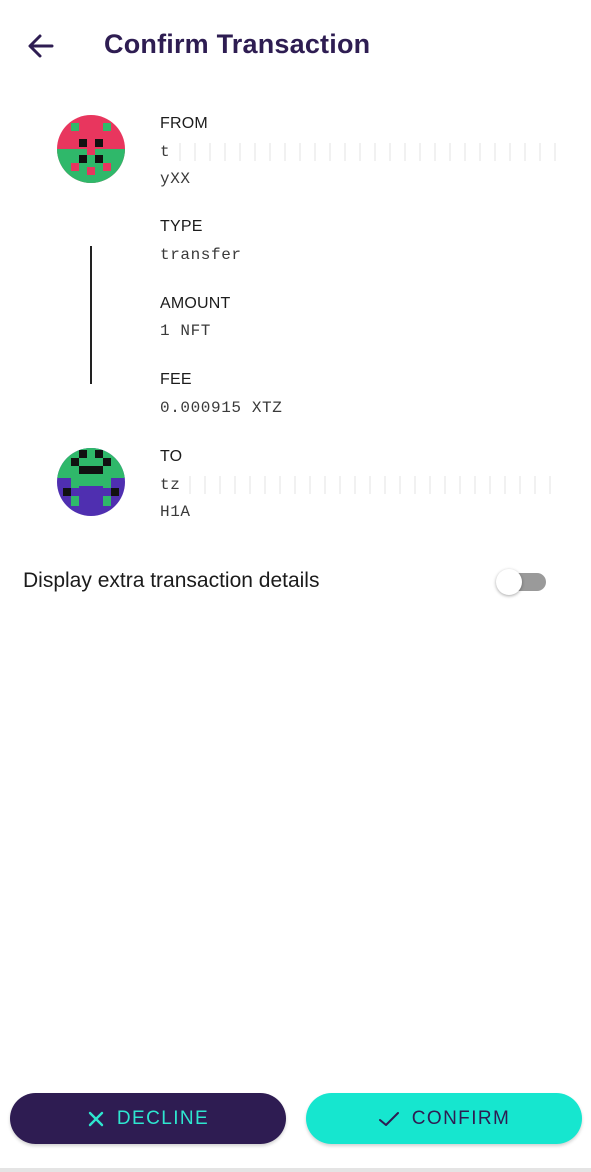  Describe the element at coordinates (237, 44) in the screenshot. I see `page-title: Confirm Transaction` at that location.